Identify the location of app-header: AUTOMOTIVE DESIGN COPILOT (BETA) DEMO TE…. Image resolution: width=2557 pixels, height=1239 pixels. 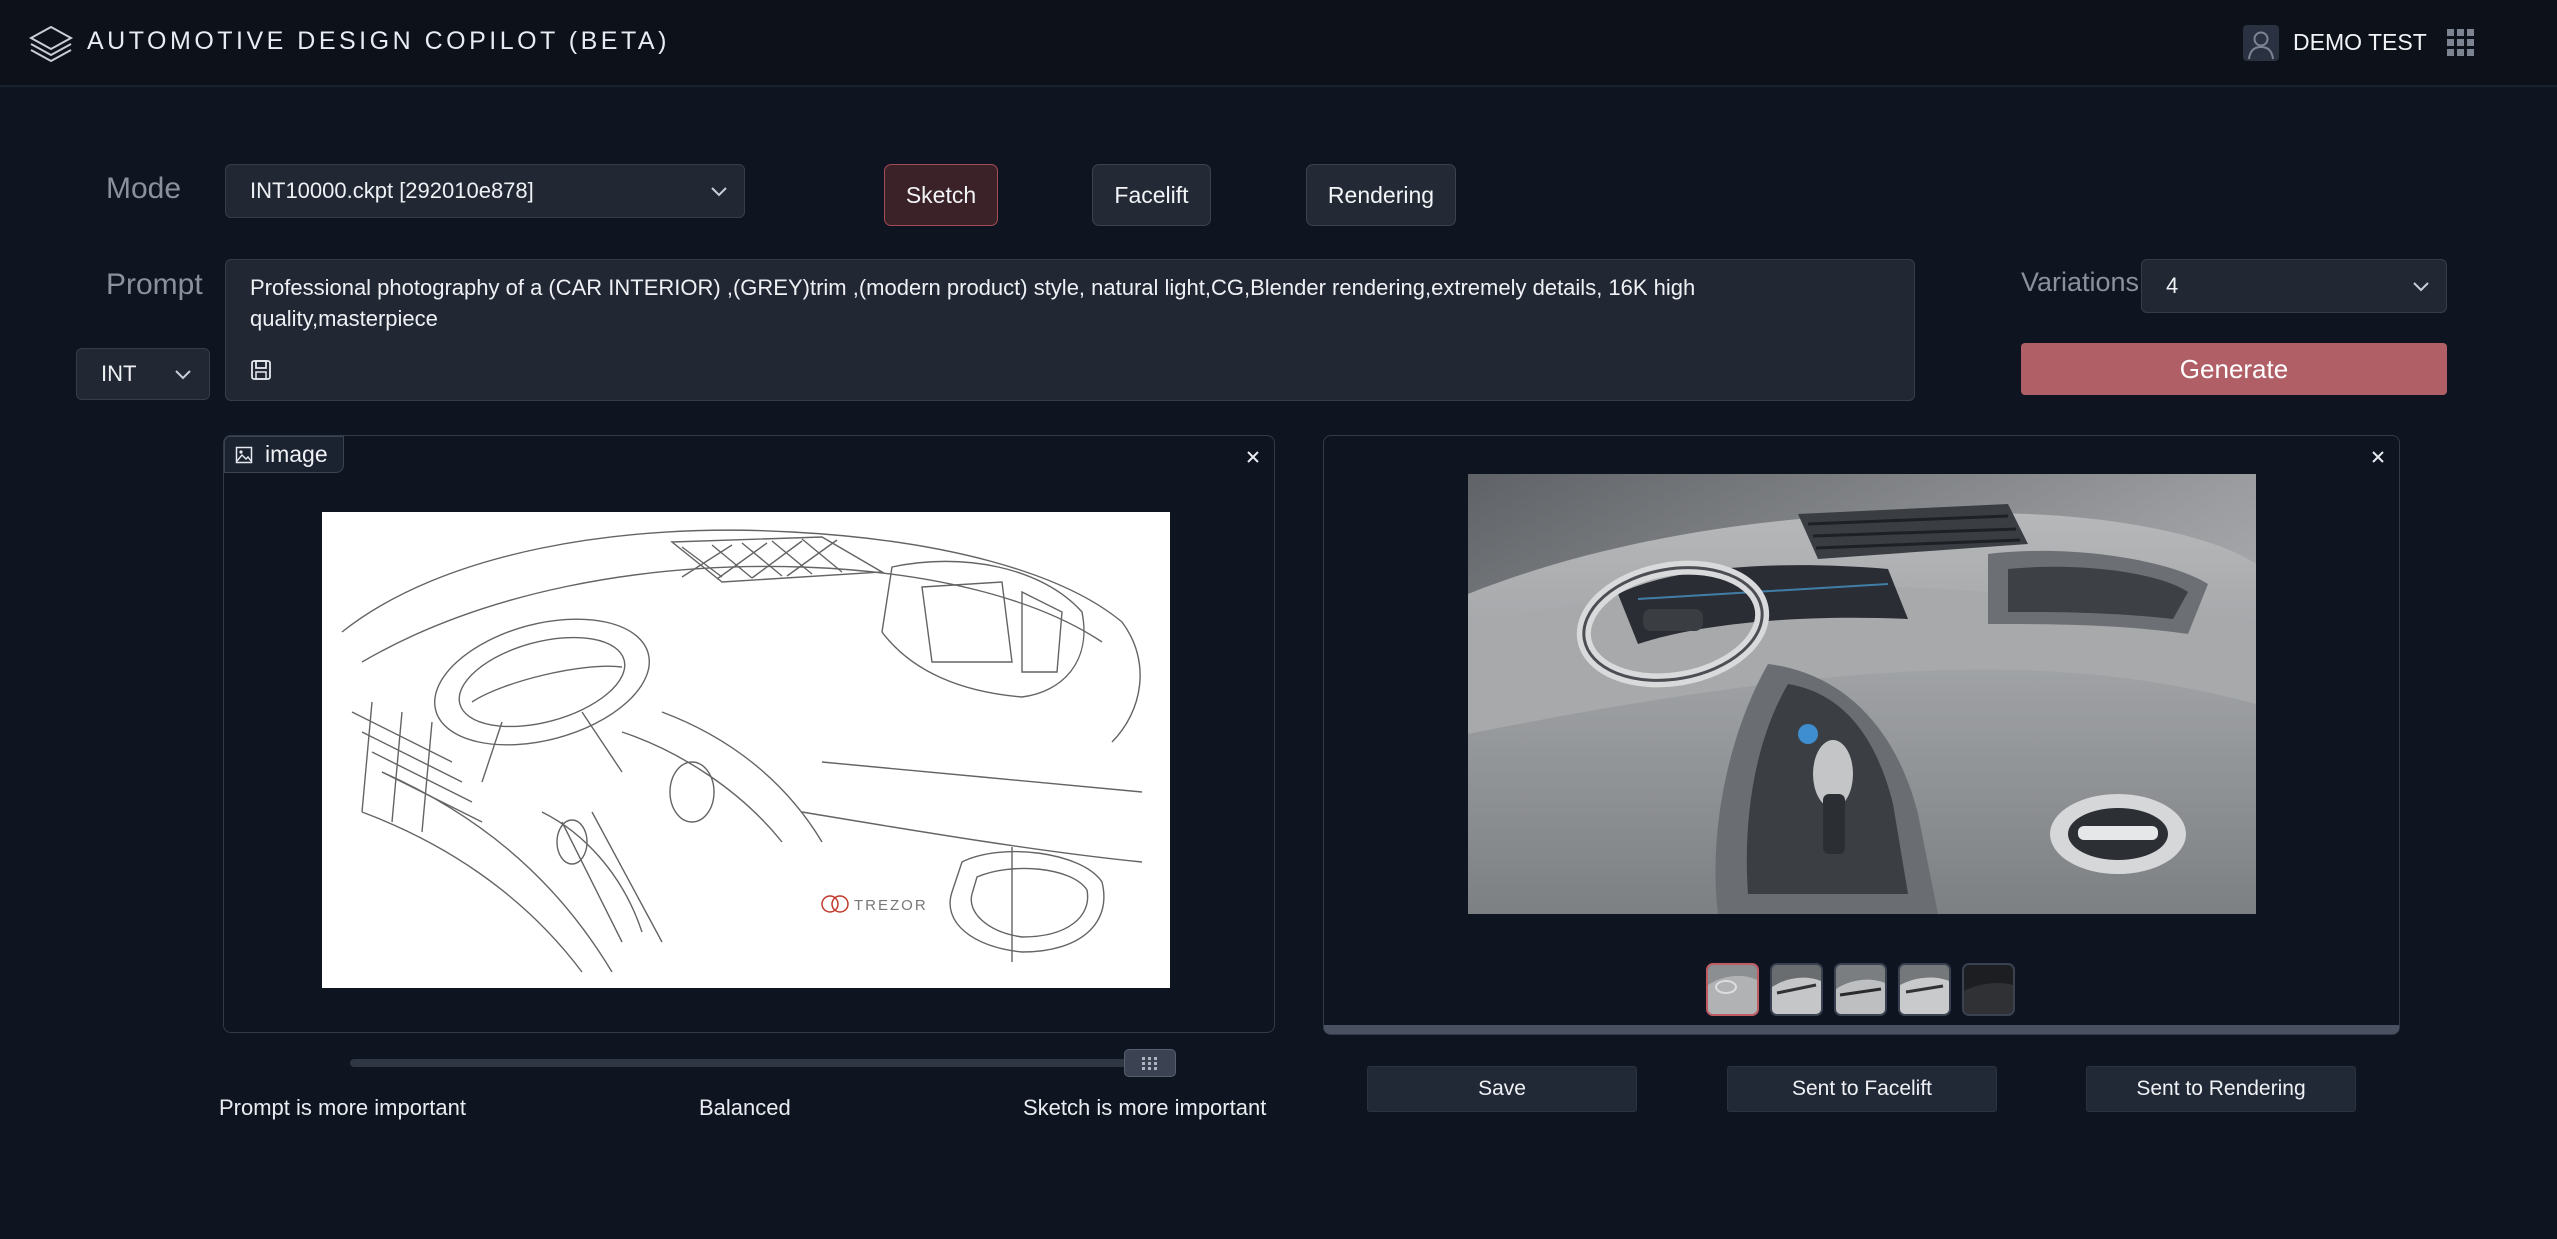
(1278, 43).